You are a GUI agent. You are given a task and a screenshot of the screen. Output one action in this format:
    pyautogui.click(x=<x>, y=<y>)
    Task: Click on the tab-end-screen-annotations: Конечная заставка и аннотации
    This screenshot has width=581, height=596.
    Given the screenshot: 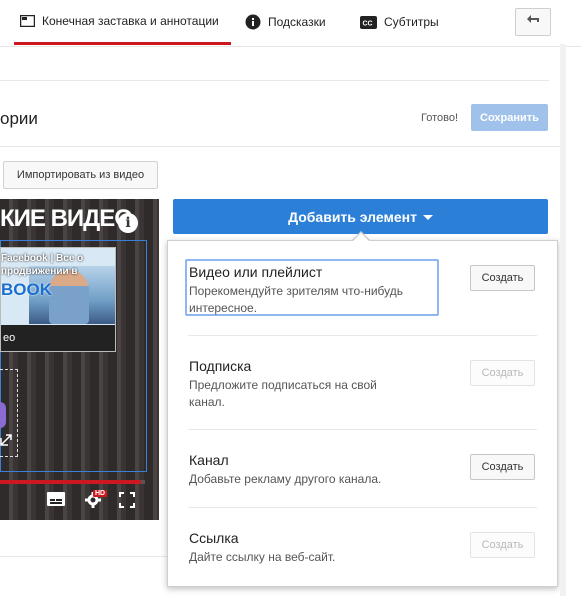 What is the action you would take?
    pyautogui.click(x=122, y=22)
    